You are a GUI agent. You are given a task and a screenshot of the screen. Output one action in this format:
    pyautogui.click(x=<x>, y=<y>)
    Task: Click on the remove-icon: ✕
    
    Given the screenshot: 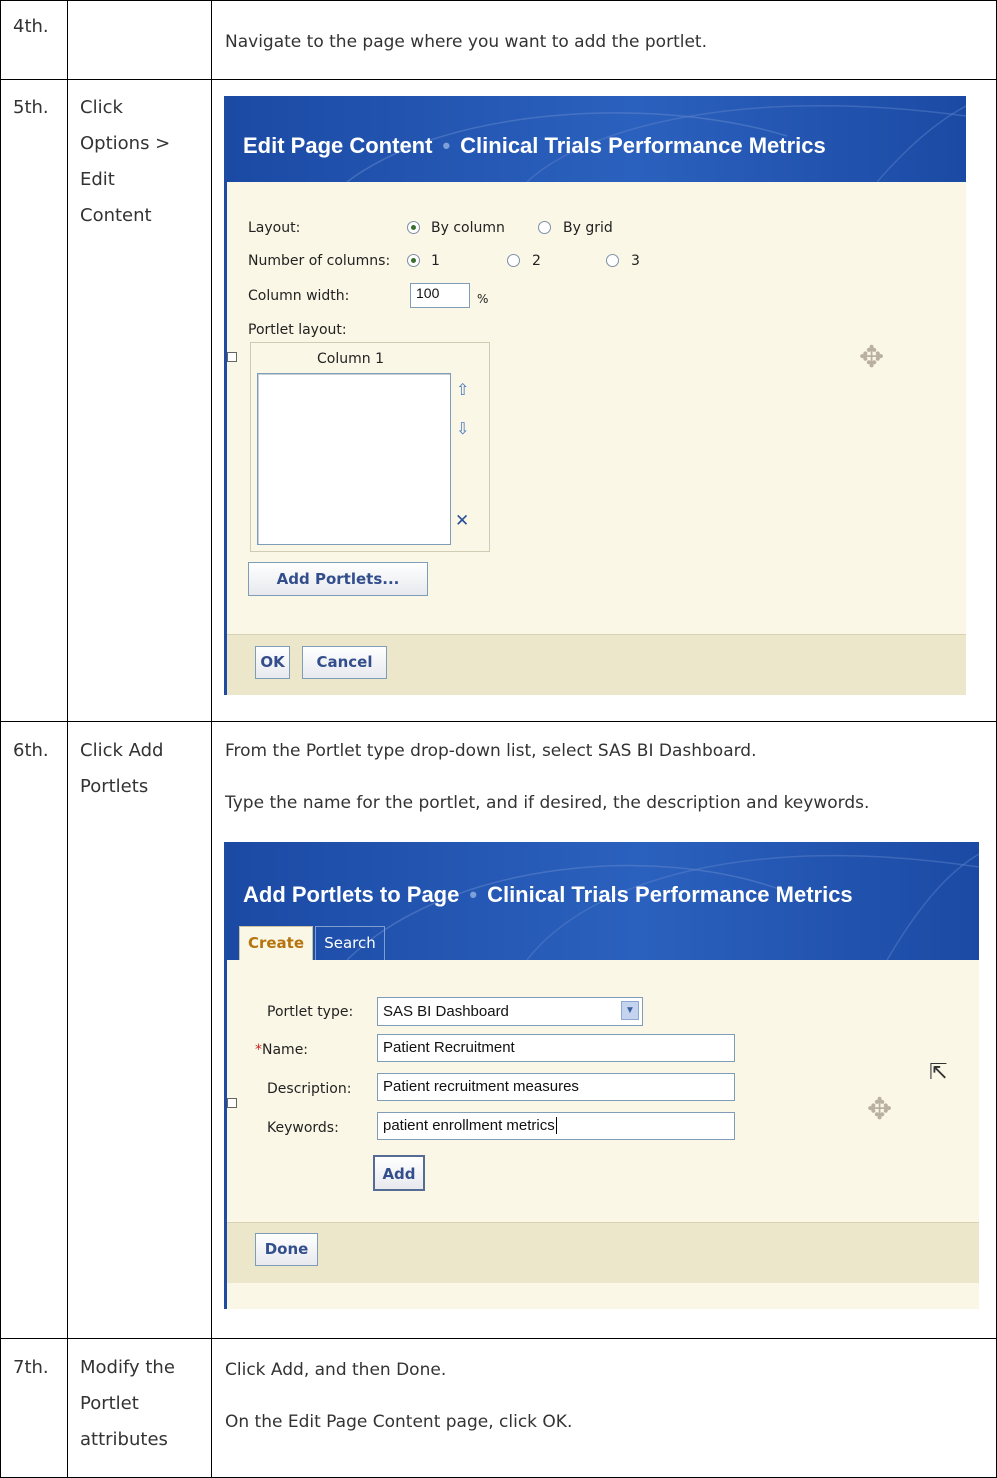 What is the action you would take?
    pyautogui.click(x=462, y=521)
    